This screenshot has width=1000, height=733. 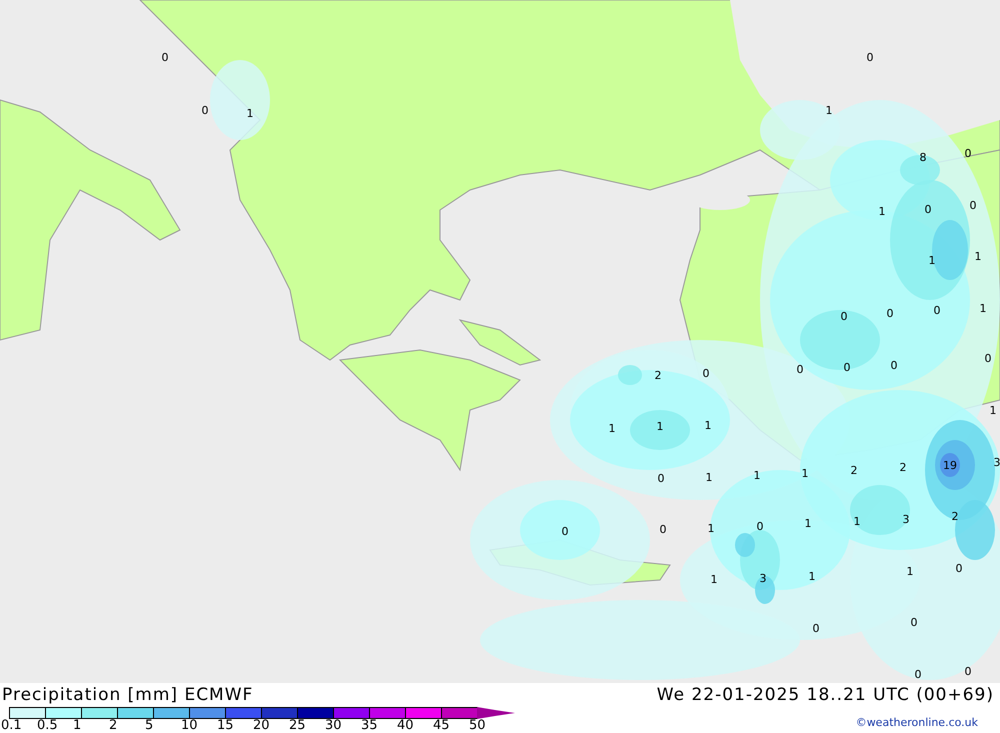 What do you see at coordinates (406, 726) in the screenshot?
I see `legend-label: 40` at bounding box center [406, 726].